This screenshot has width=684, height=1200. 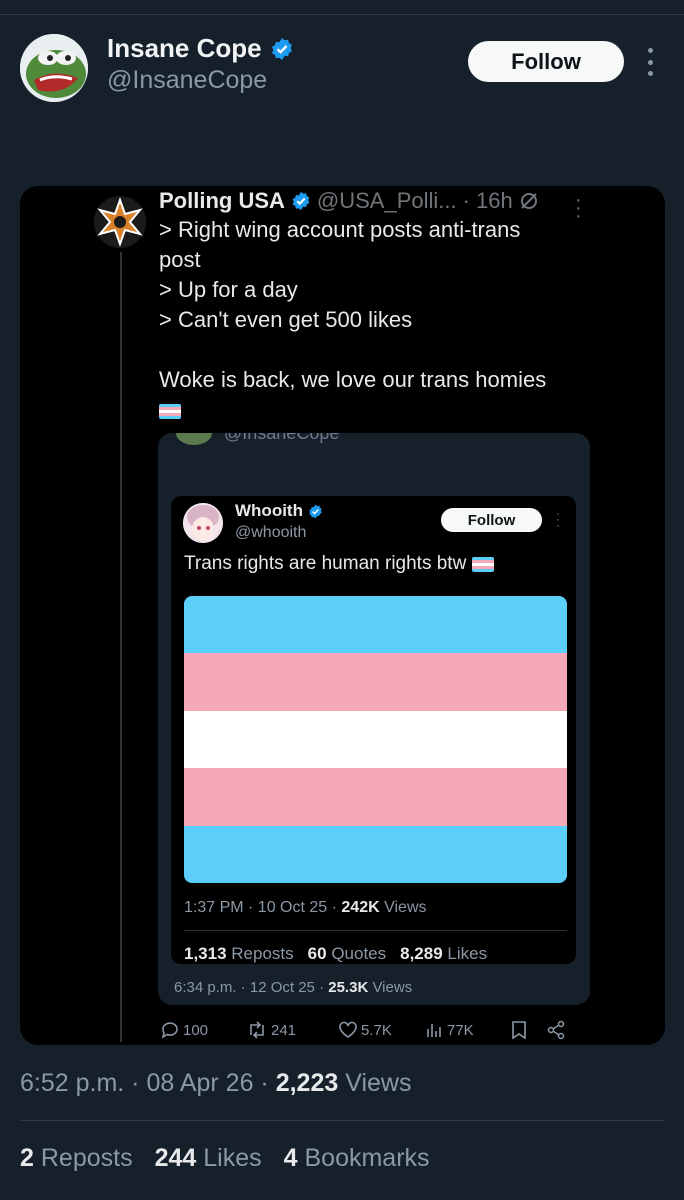 I want to click on avatar, so click(x=54, y=68).